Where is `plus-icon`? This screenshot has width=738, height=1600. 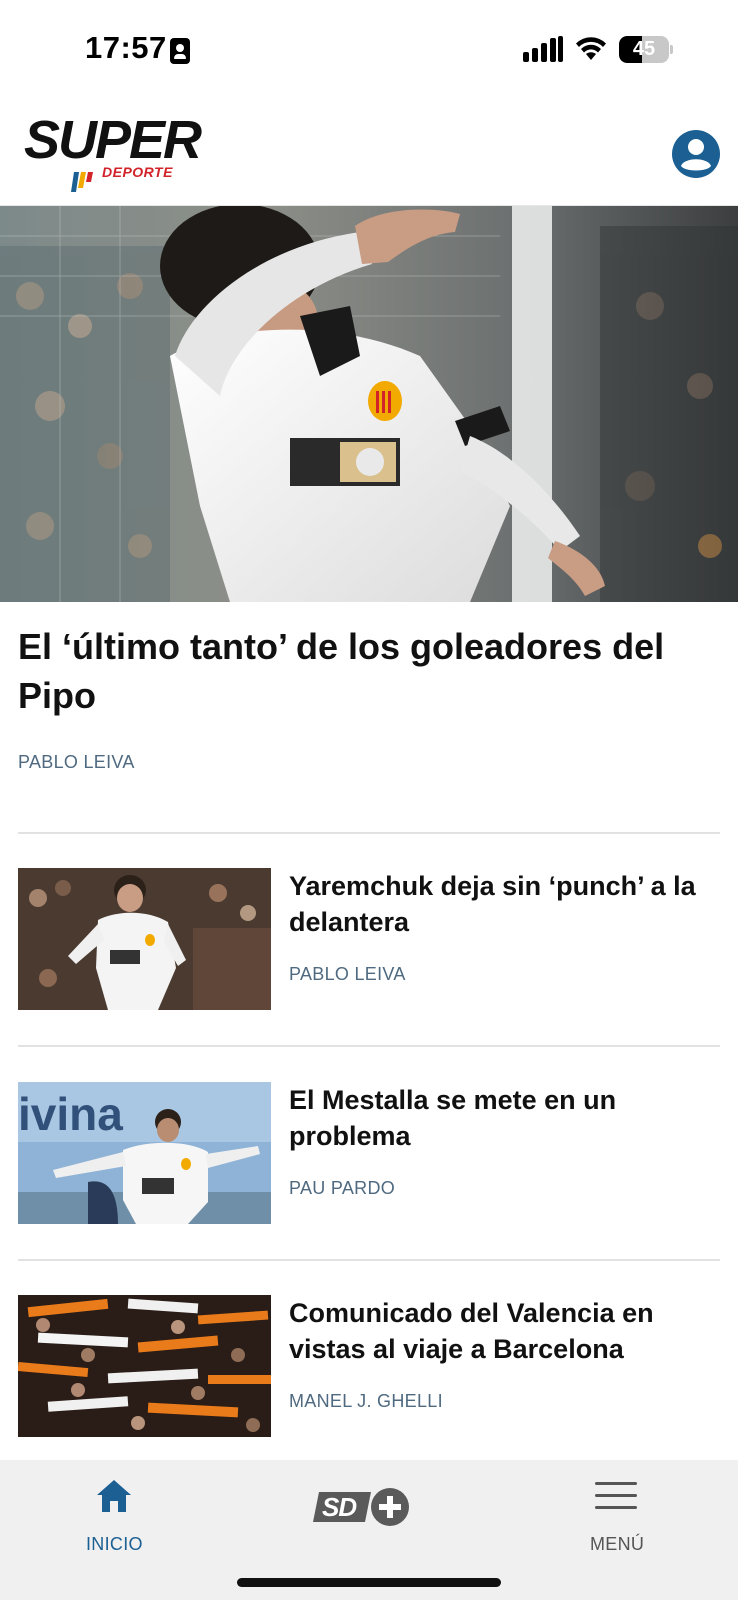
plus-icon is located at coordinates (390, 1507).